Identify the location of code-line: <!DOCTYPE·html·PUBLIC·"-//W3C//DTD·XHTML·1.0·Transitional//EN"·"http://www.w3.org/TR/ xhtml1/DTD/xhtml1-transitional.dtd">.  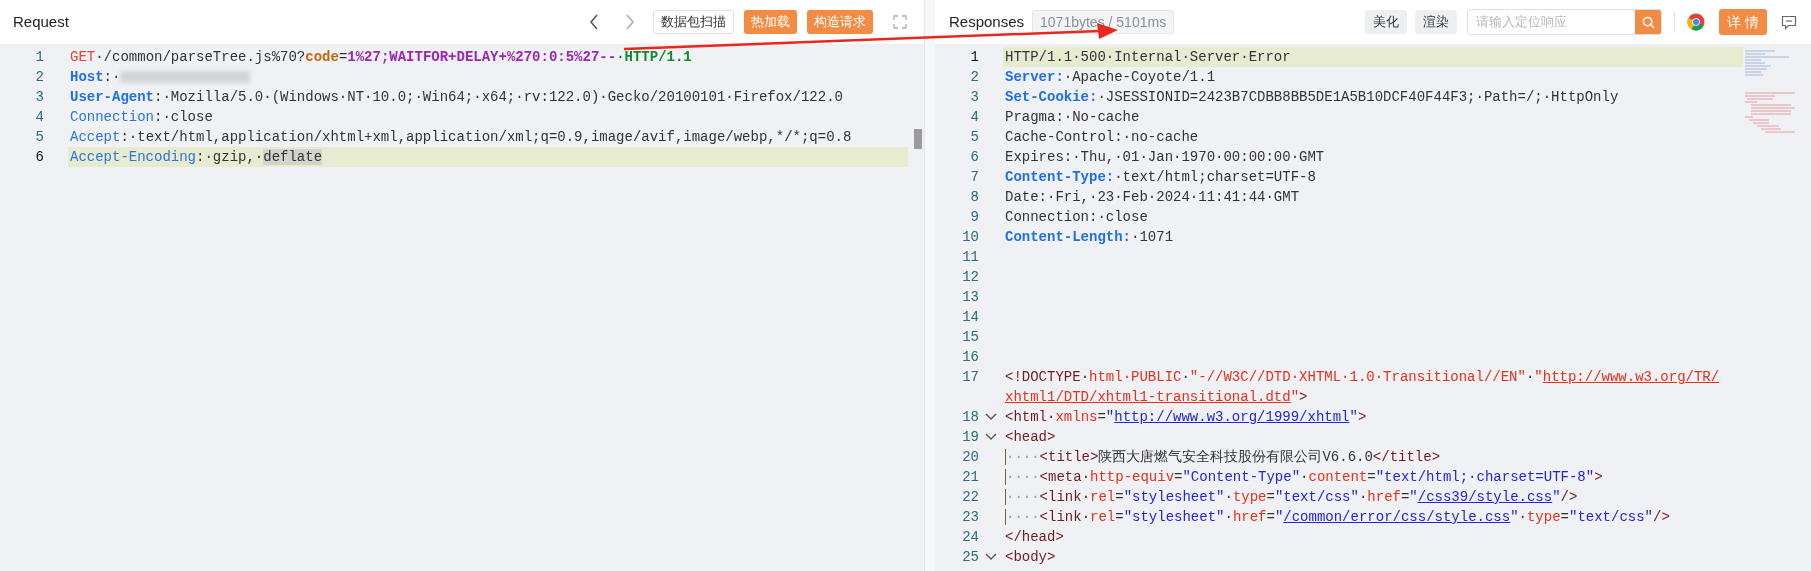
(1362, 387).